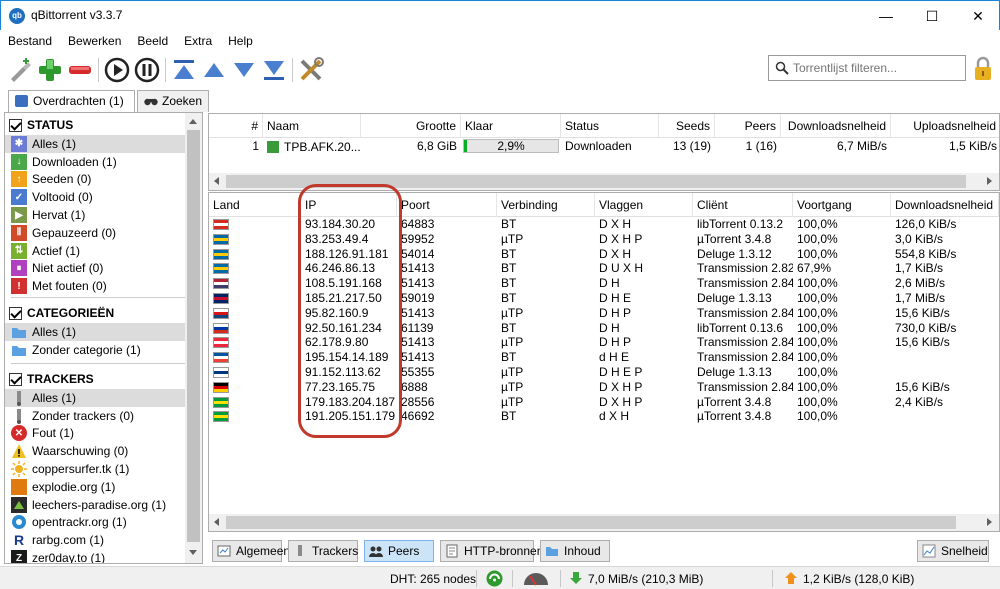 The image size is (1000, 589). Describe the element at coordinates (546, 205) in the screenshot. I see `col-header-connection: Verbinding` at that location.